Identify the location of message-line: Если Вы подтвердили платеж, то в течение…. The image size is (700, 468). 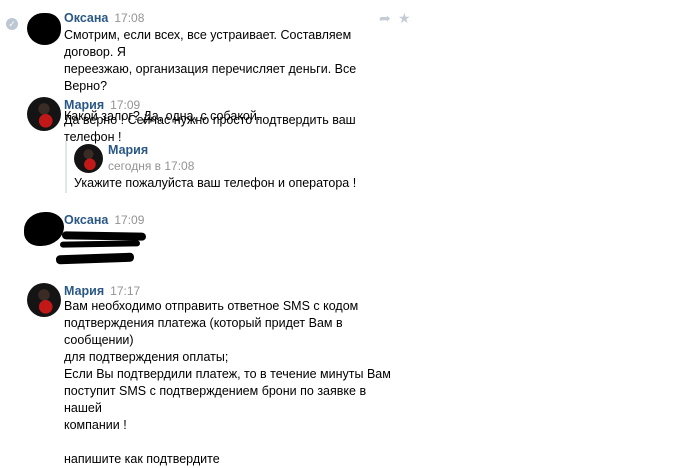
(227, 374).